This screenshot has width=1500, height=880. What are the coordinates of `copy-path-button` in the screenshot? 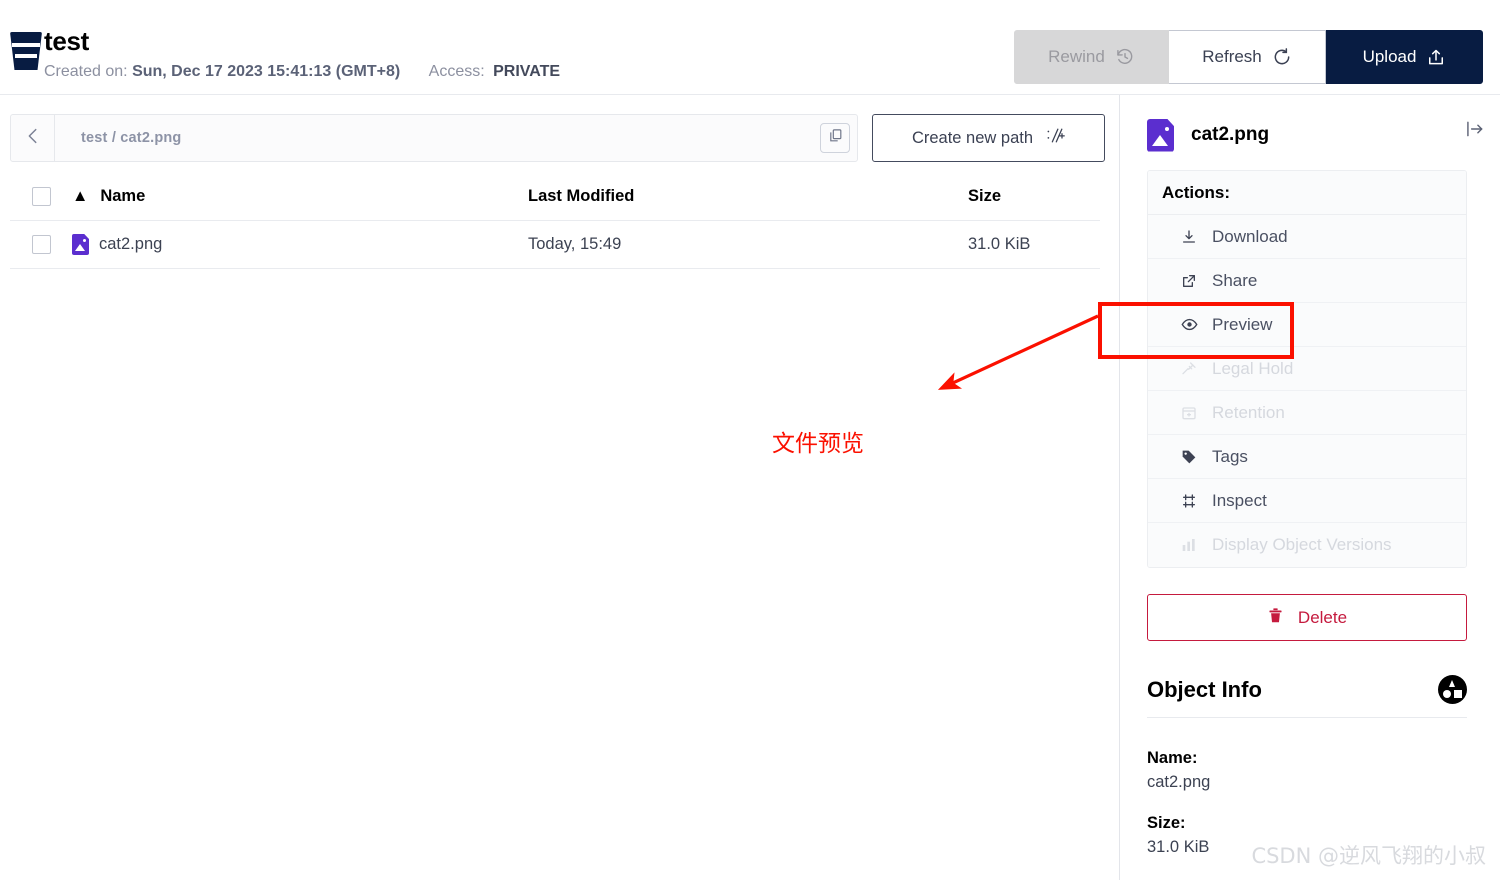 It's located at (835, 138).